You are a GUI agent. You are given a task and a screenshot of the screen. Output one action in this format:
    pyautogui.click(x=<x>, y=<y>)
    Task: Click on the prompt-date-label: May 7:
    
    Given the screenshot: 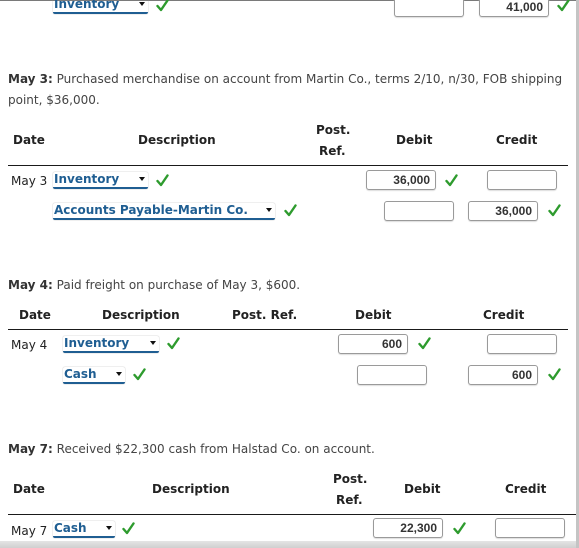 What is the action you would take?
    pyautogui.click(x=30, y=449)
    